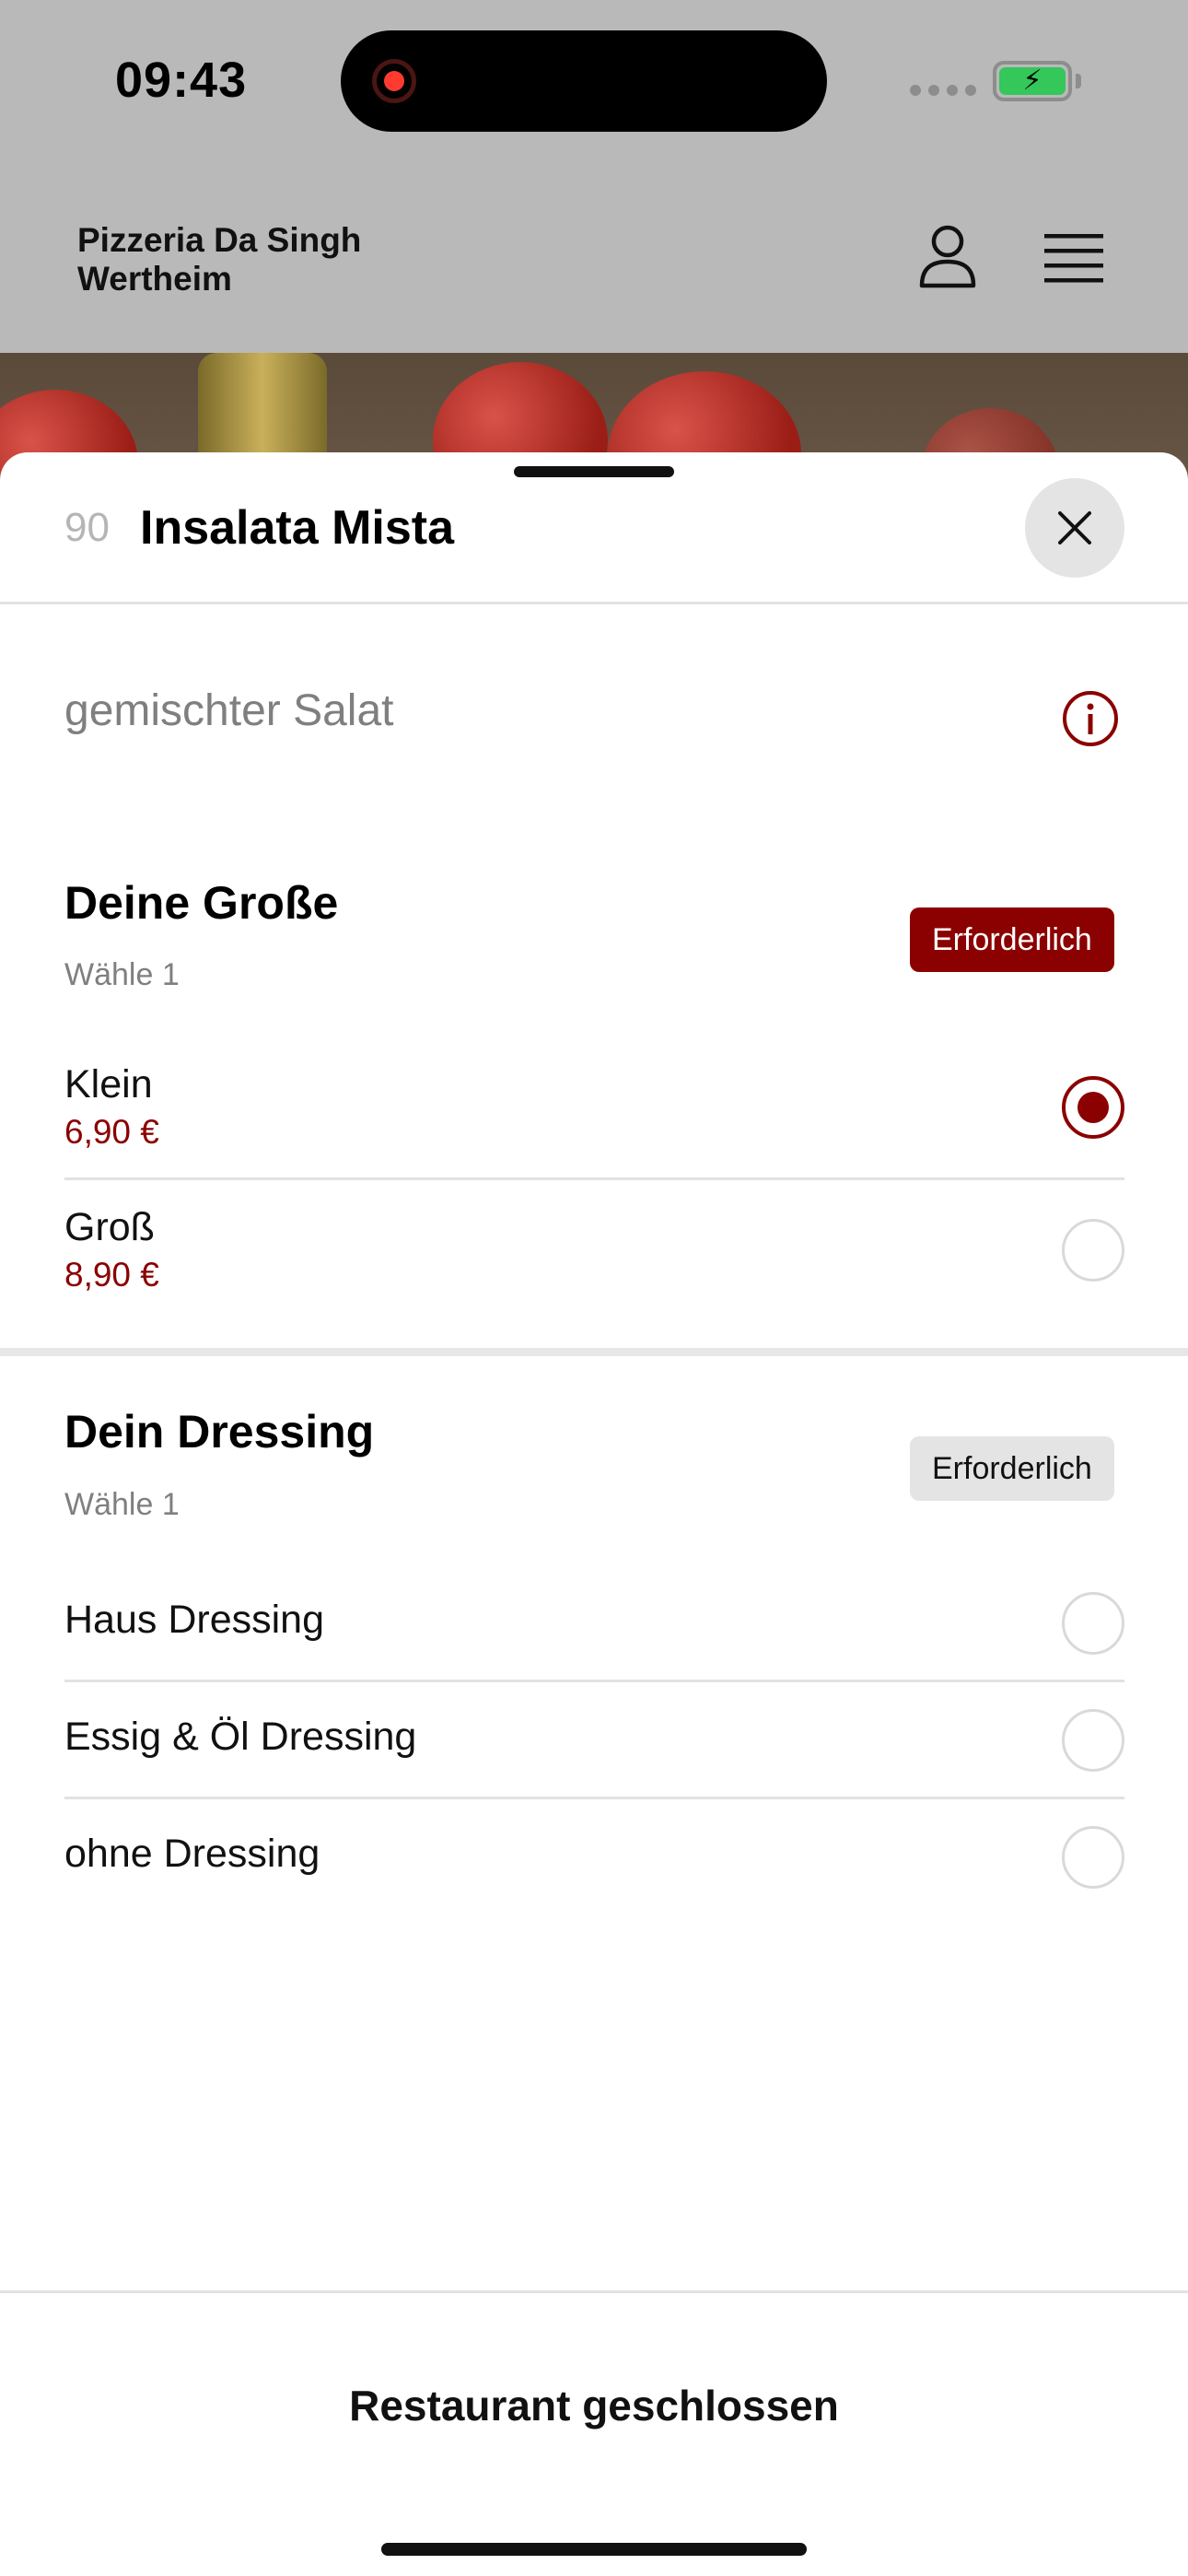  What do you see at coordinates (594, 2549) in the screenshot?
I see `home-indicator` at bounding box center [594, 2549].